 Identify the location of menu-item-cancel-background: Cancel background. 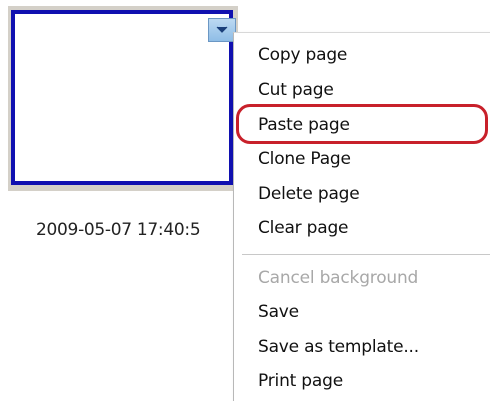
(338, 278).